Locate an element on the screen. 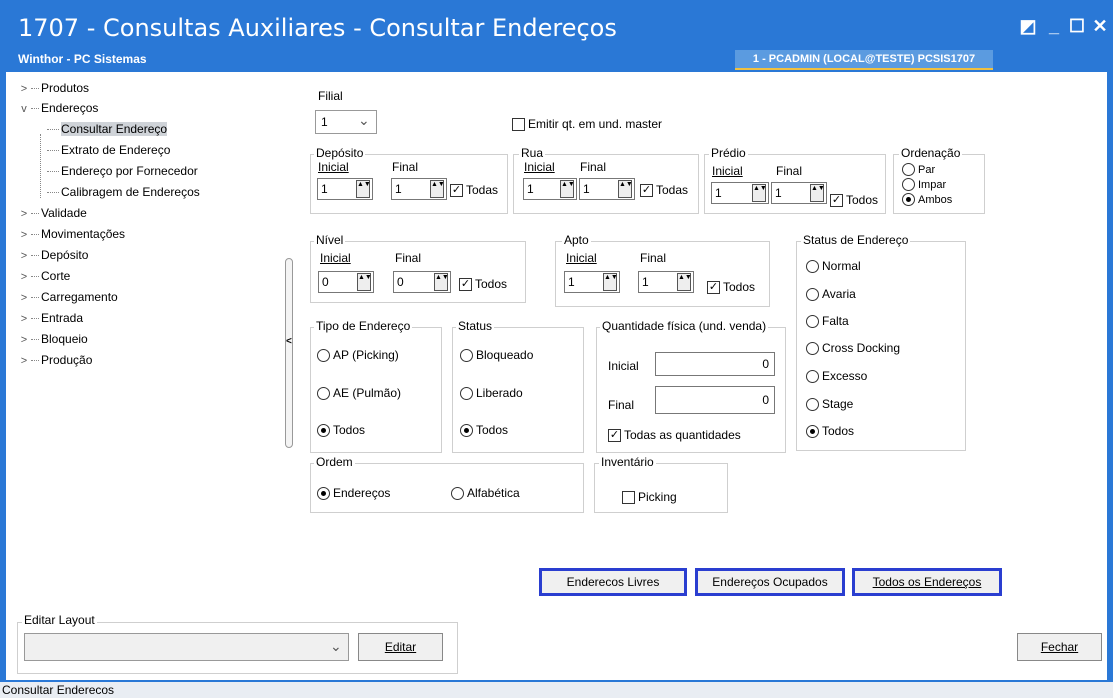 This screenshot has width=1113, height=698. tree-item-carregamento: > Carregamento is located at coordinates (67, 297).